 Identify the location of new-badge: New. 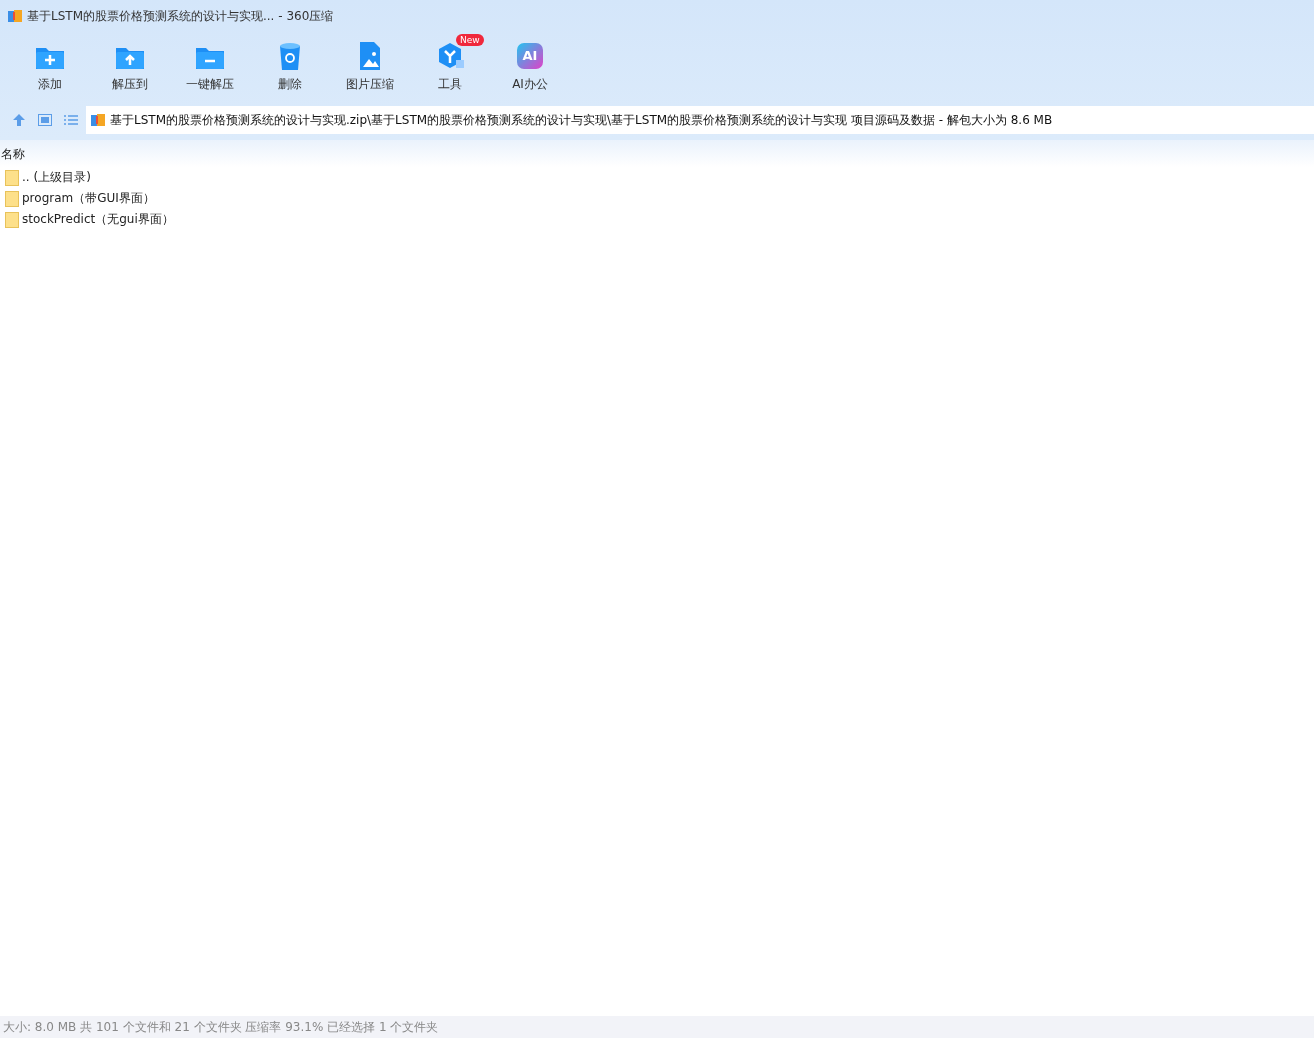
(470, 40).